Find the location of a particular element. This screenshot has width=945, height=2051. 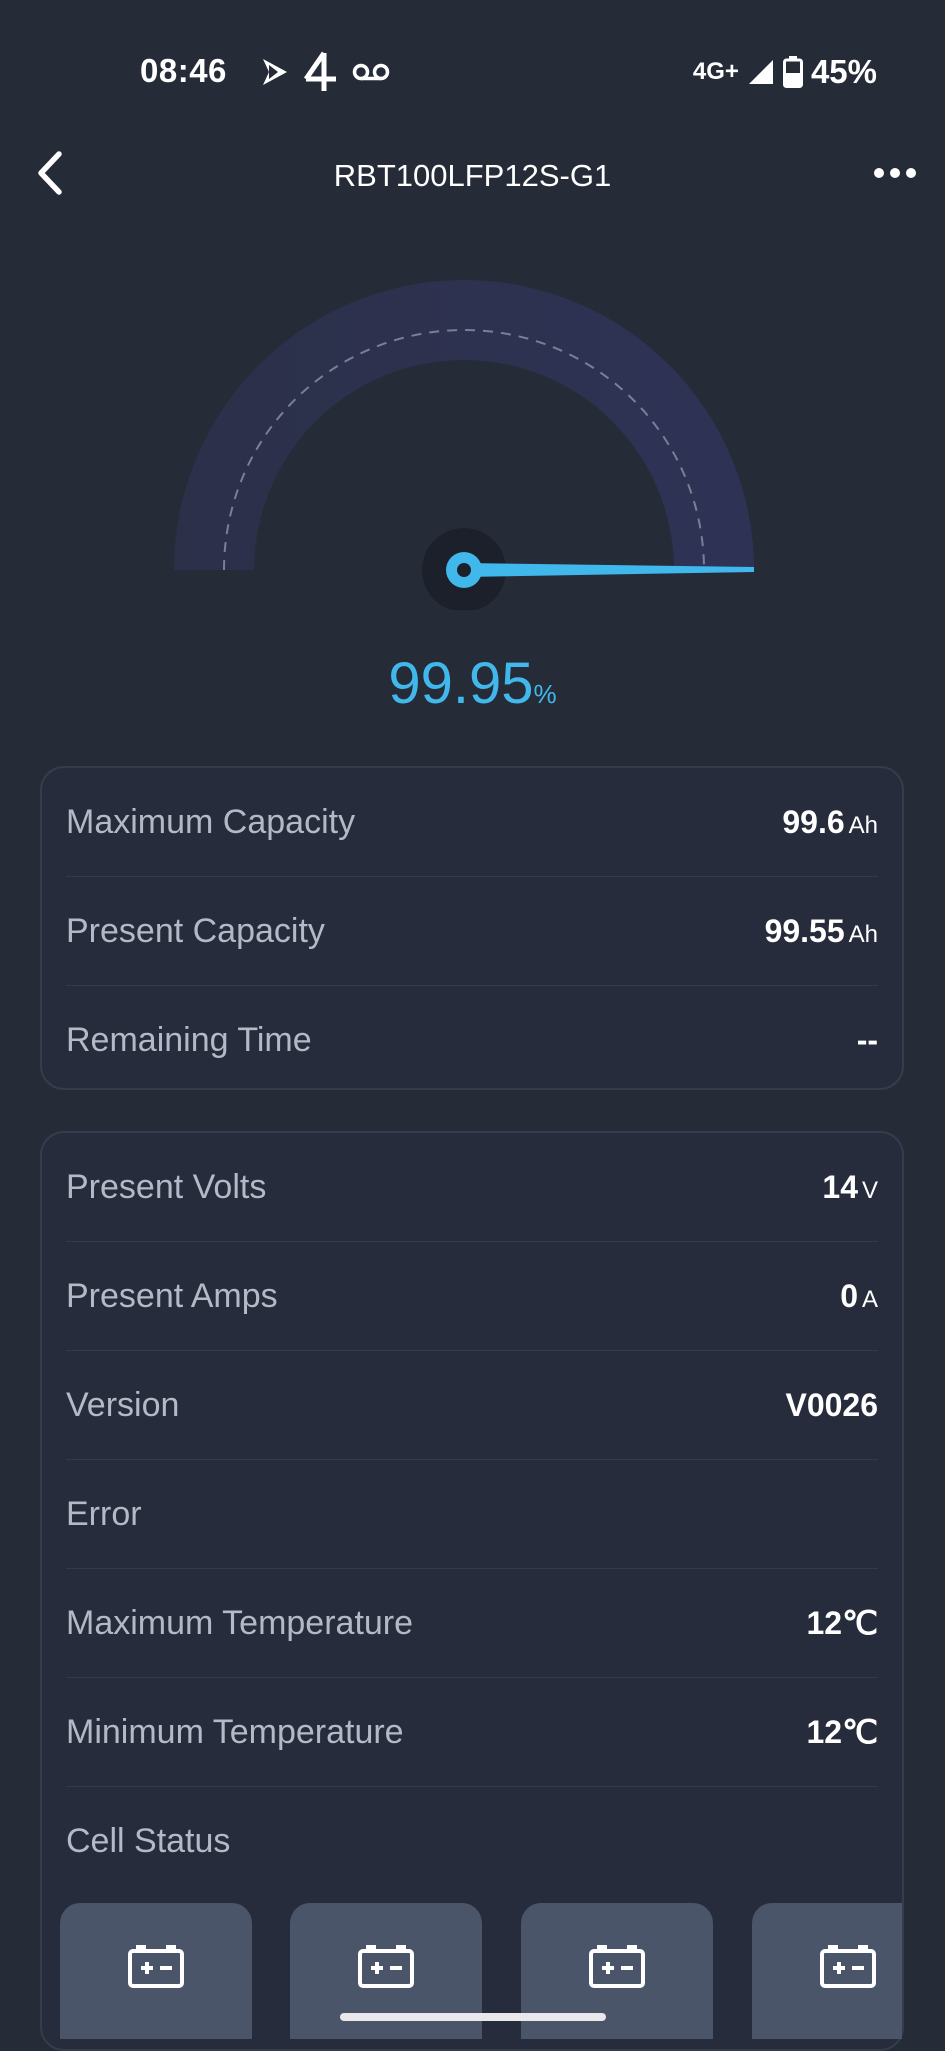

value-number: -- is located at coordinates (867, 1039).